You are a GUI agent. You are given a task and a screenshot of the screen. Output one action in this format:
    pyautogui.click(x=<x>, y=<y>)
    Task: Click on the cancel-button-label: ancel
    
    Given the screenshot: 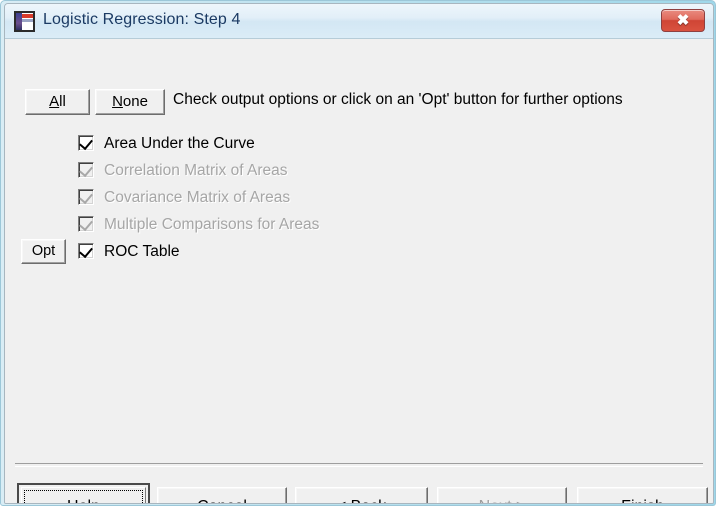 What is the action you would take?
    pyautogui.click(x=228, y=500)
    